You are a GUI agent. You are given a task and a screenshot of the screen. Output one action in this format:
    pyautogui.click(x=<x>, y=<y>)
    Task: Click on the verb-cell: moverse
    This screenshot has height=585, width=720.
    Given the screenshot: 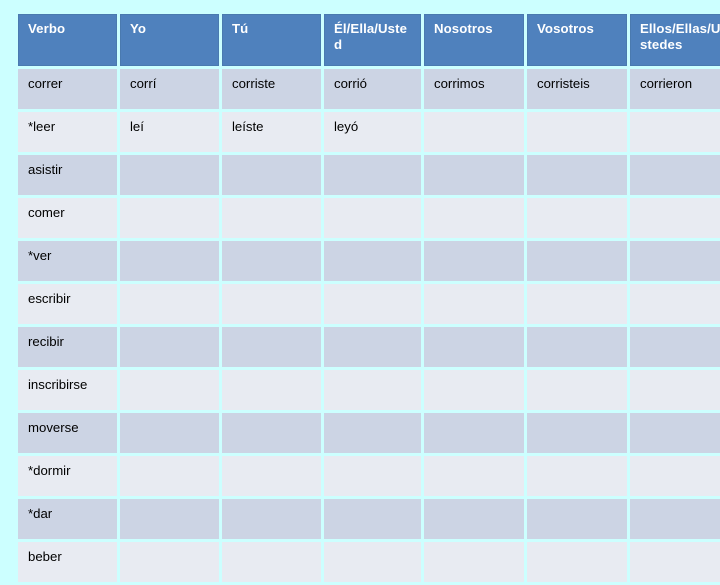 What is the action you would take?
    pyautogui.click(x=67, y=433)
    